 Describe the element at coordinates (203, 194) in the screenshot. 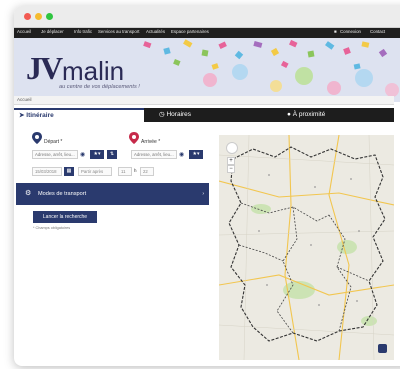

I see `chevron-right-icon: ›` at that location.